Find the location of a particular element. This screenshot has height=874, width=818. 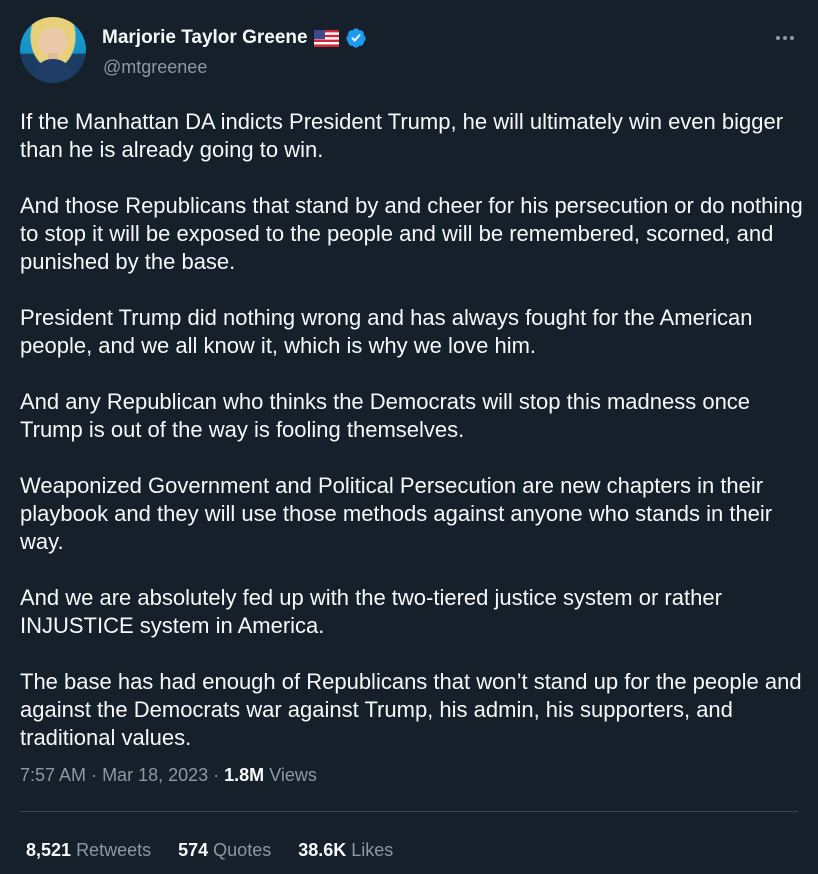

more-options-icon is located at coordinates (785, 38).